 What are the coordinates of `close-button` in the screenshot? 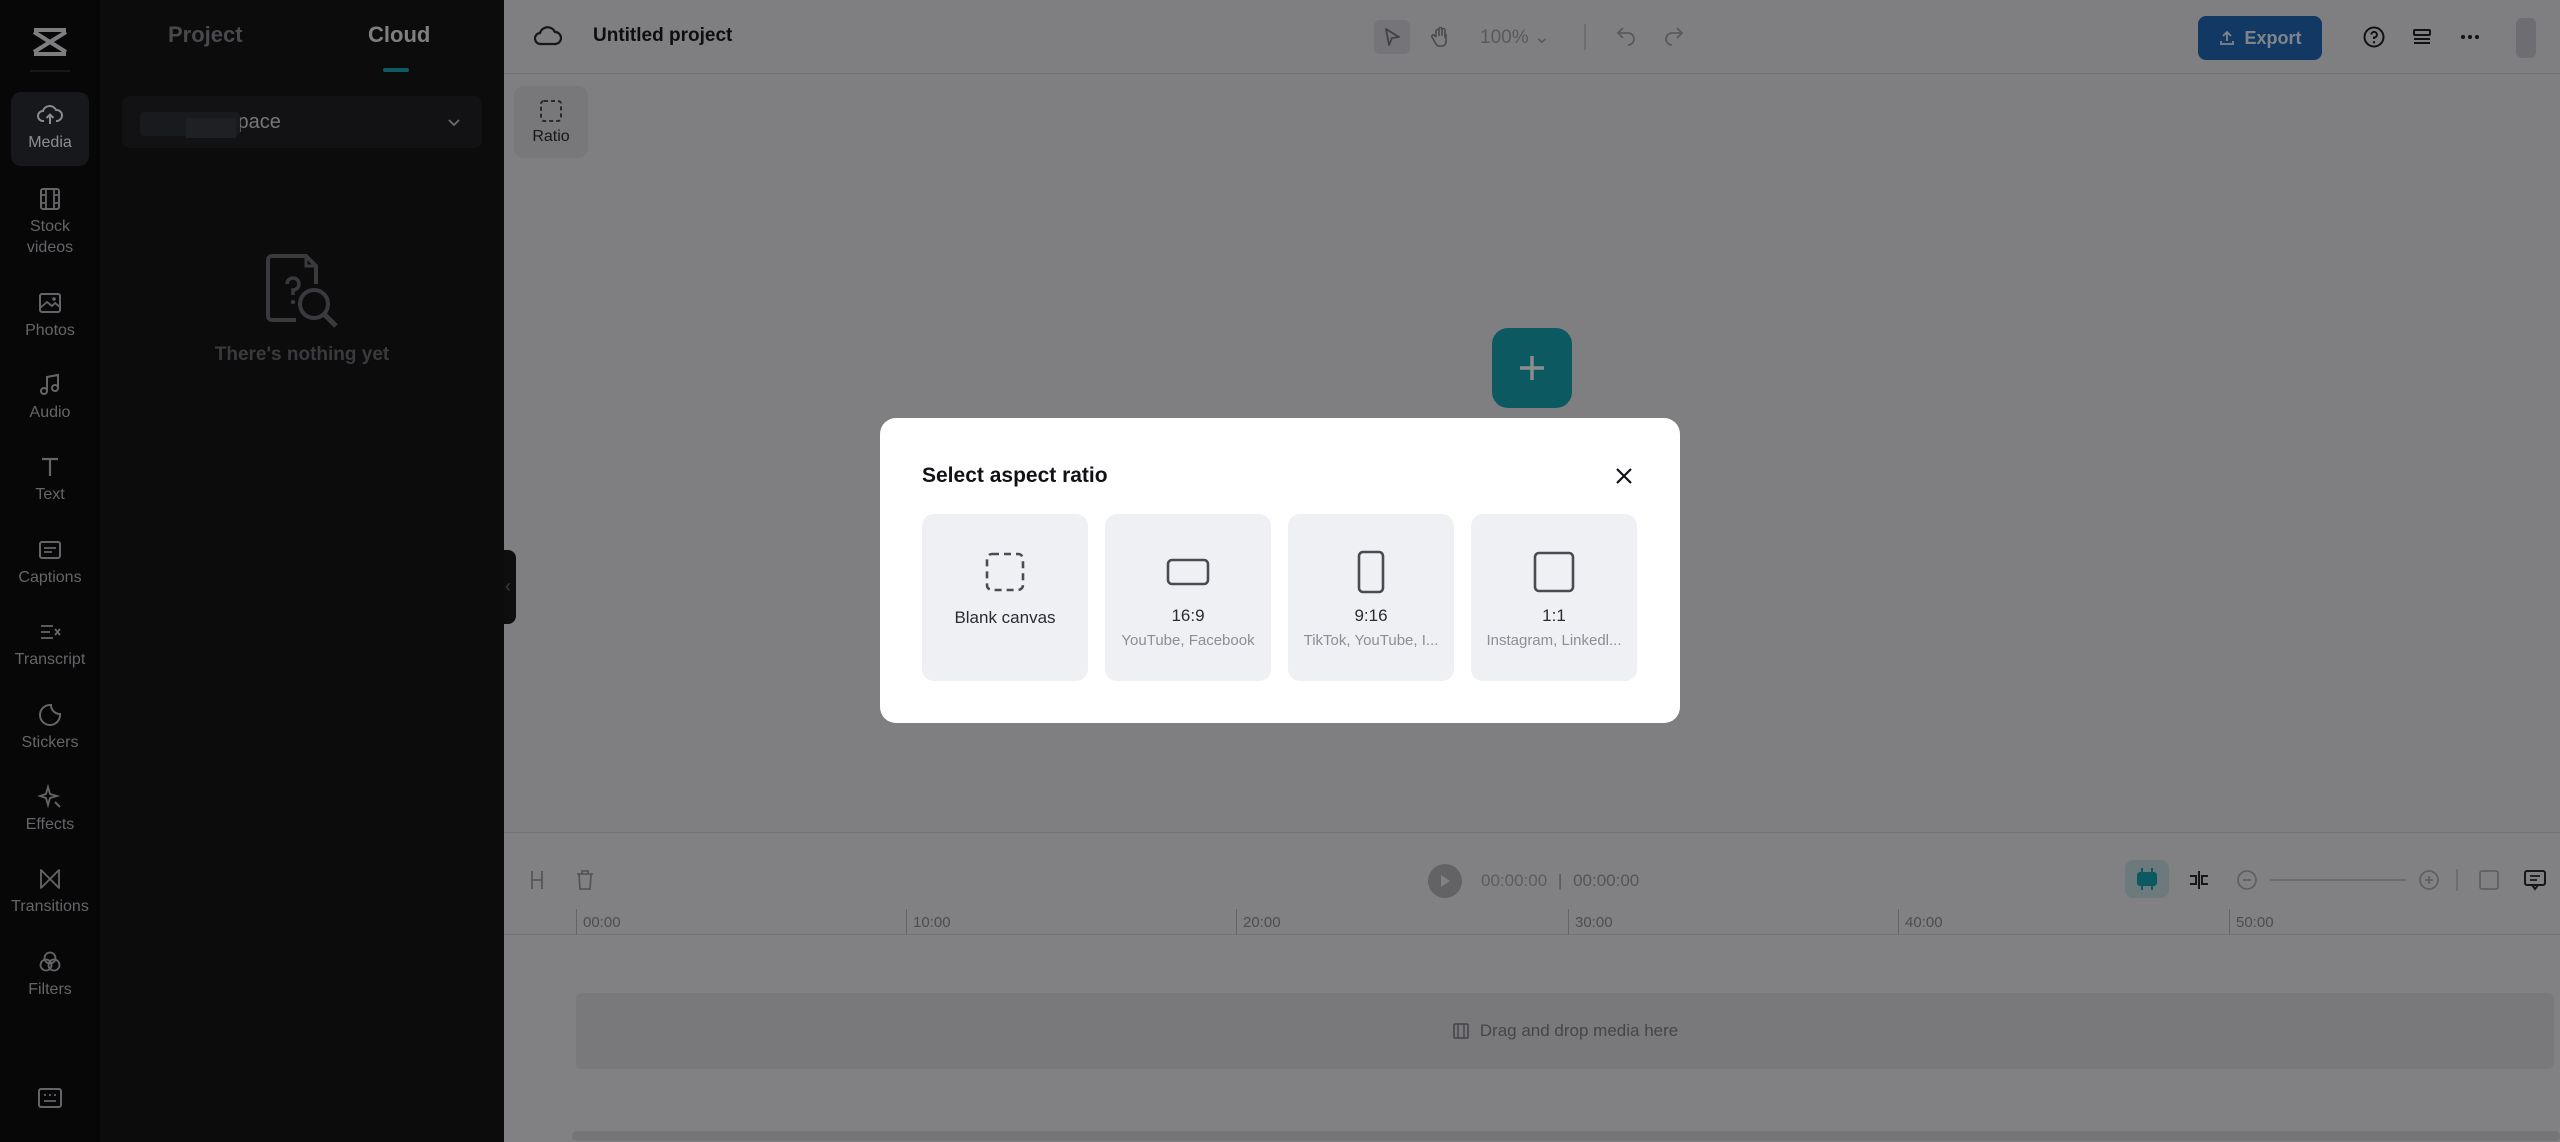 It's located at (1624, 476).